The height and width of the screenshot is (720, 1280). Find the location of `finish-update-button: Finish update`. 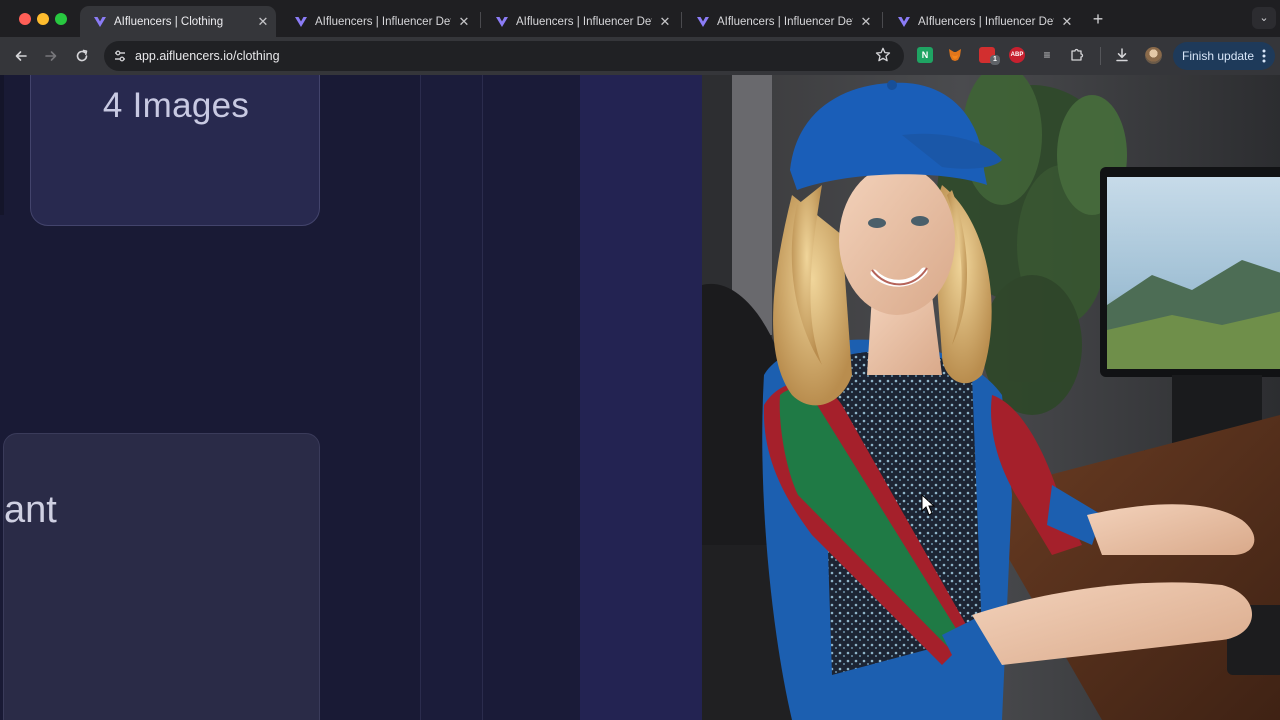

finish-update-button: Finish update is located at coordinates (1224, 56).